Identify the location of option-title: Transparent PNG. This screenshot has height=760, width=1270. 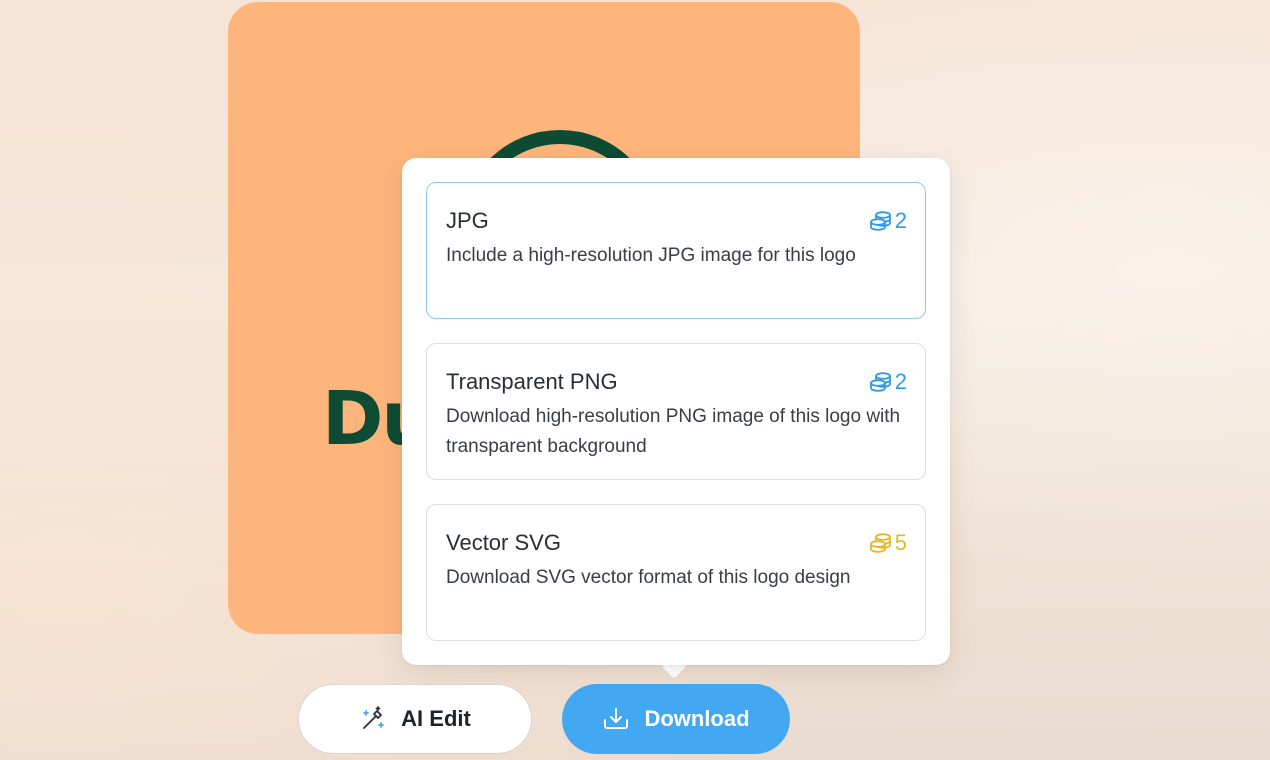
(532, 381).